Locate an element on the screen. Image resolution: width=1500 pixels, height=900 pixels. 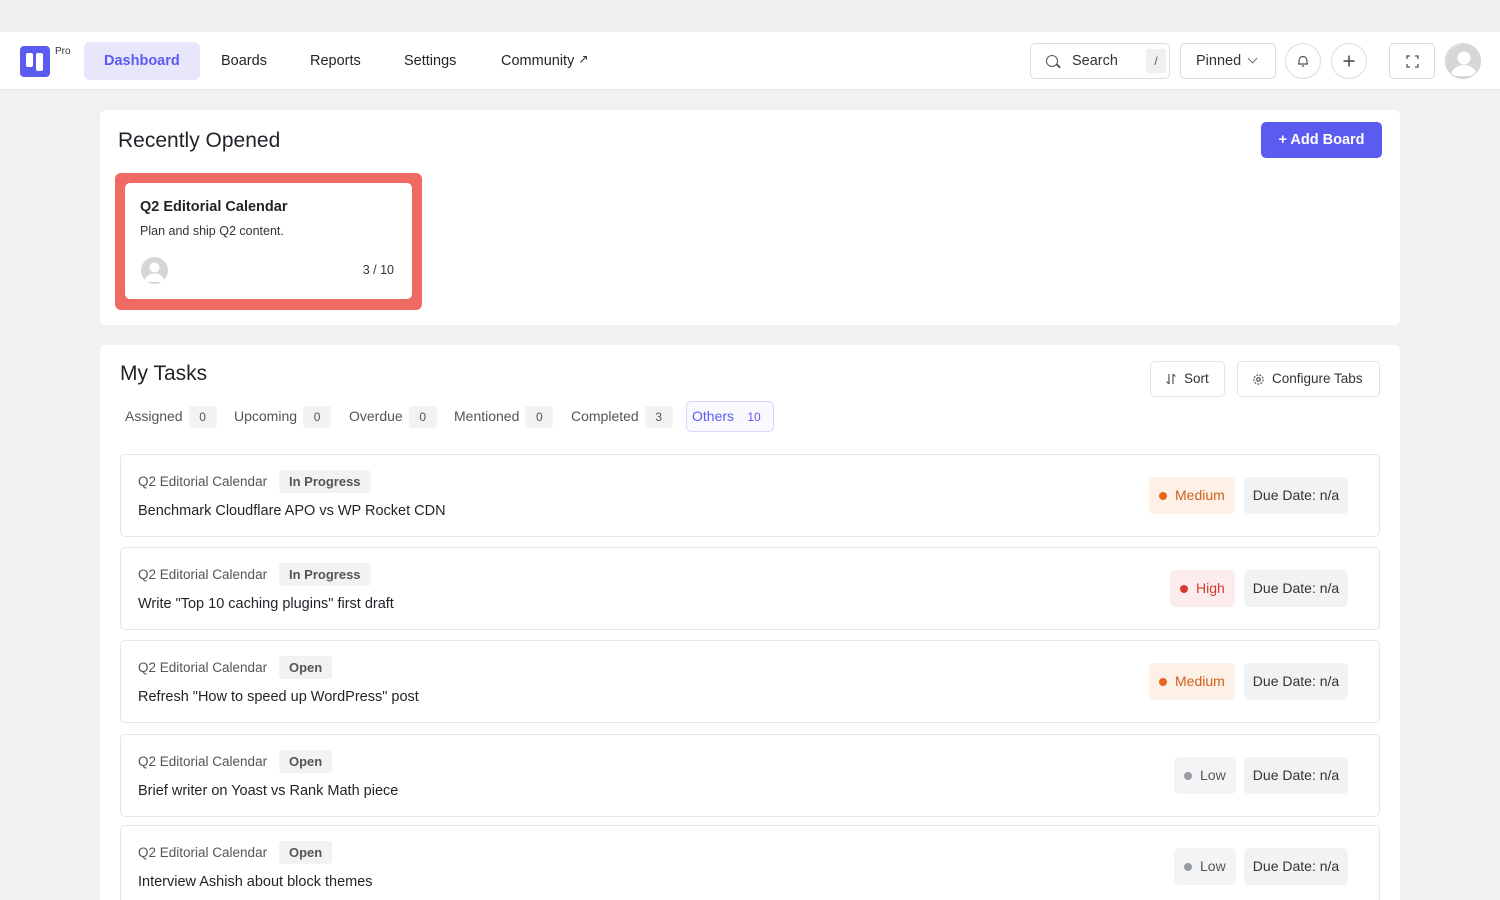
plus-icon is located at coordinates (1349, 61).